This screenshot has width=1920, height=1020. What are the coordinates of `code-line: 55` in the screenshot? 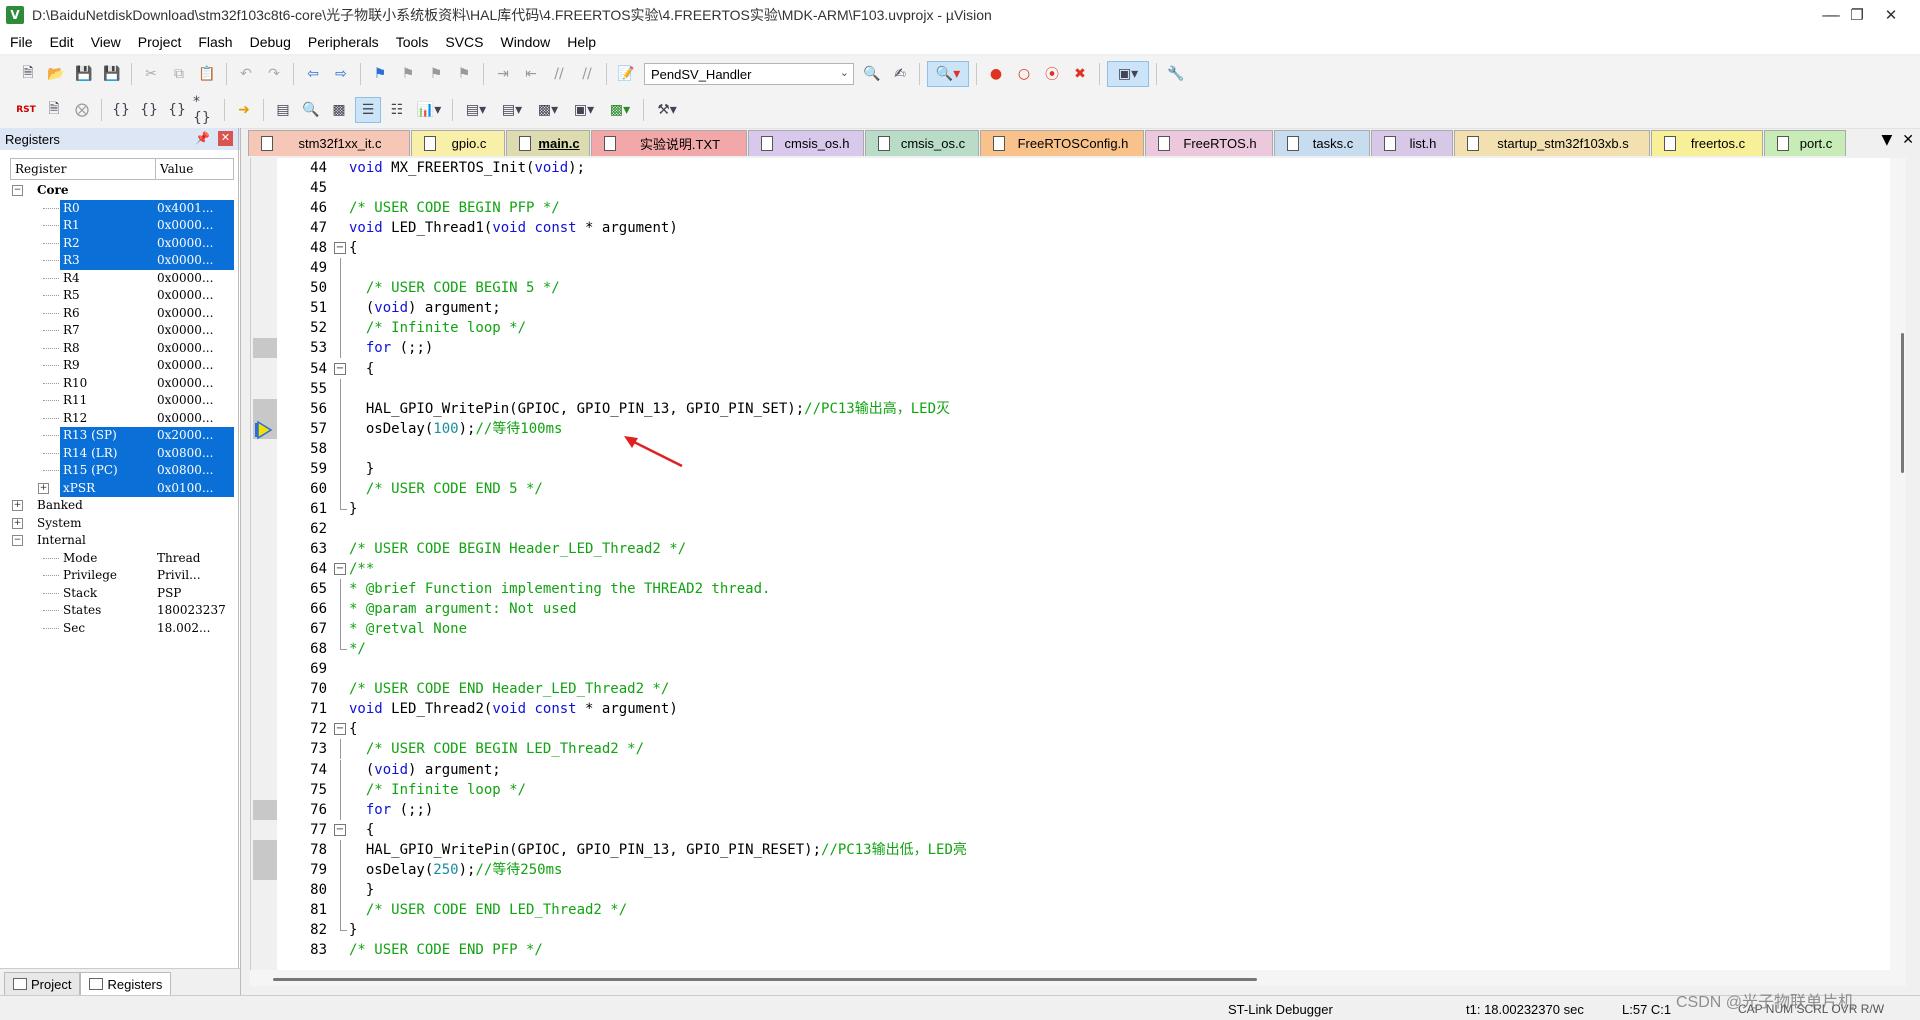 It's located at (1071, 389).